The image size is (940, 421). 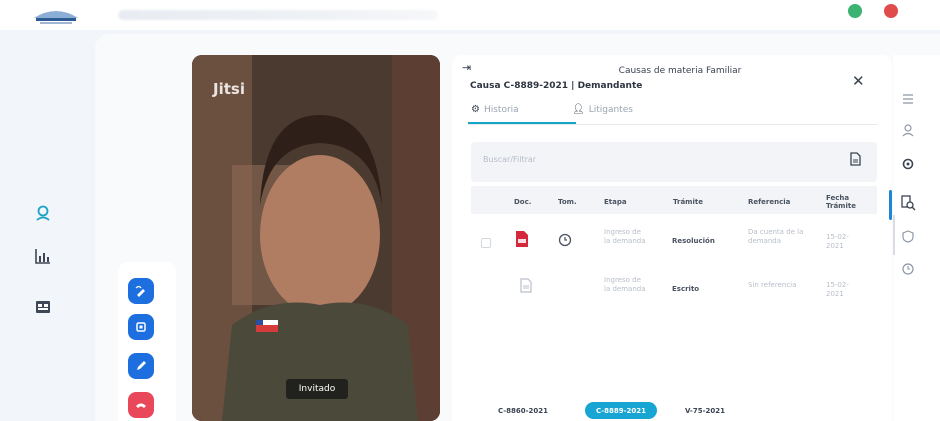 I want to click on video-call-icon, so click(x=43, y=213).